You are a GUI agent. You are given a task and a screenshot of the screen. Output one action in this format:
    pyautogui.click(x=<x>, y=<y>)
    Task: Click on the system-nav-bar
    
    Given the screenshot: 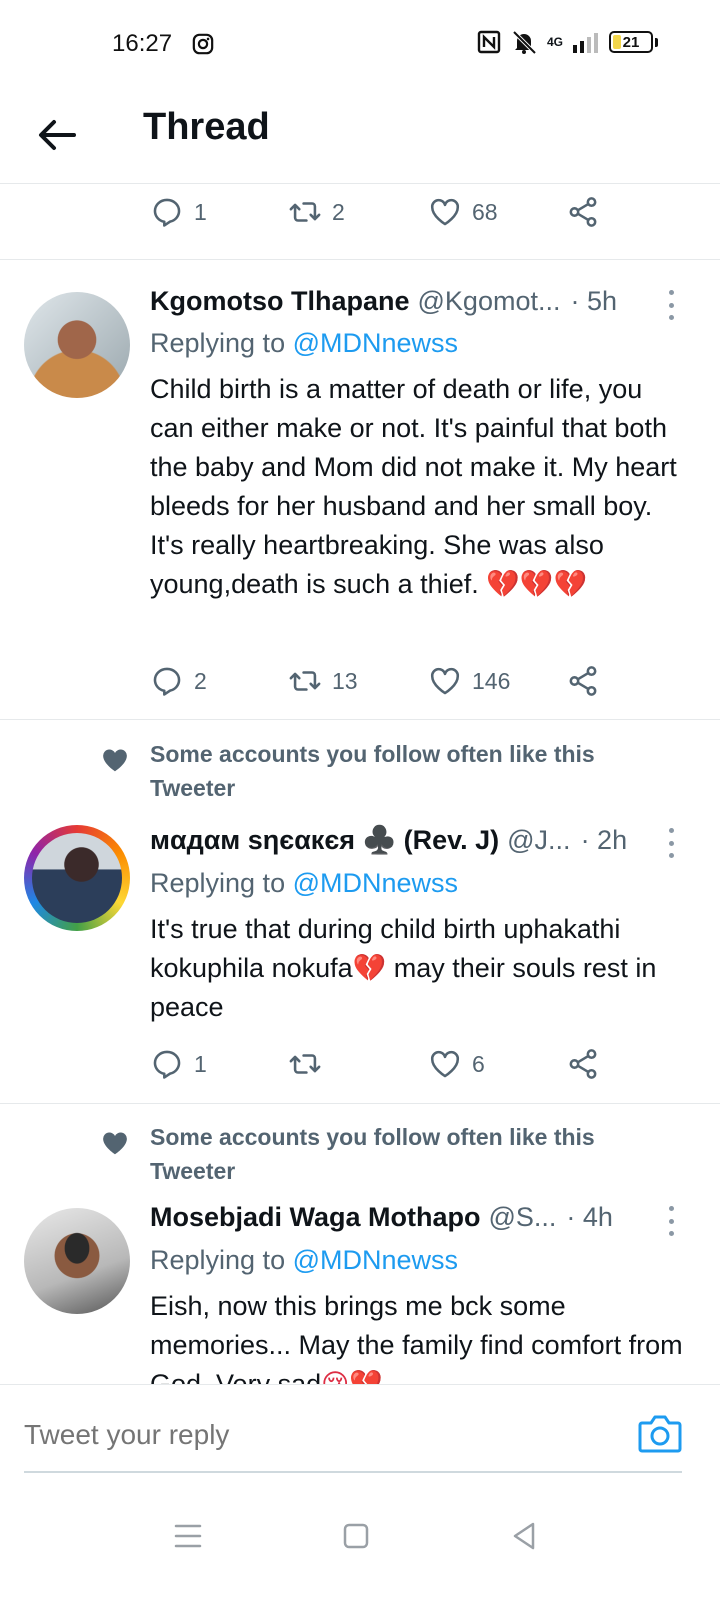 What is the action you would take?
    pyautogui.click(x=360, y=1547)
    